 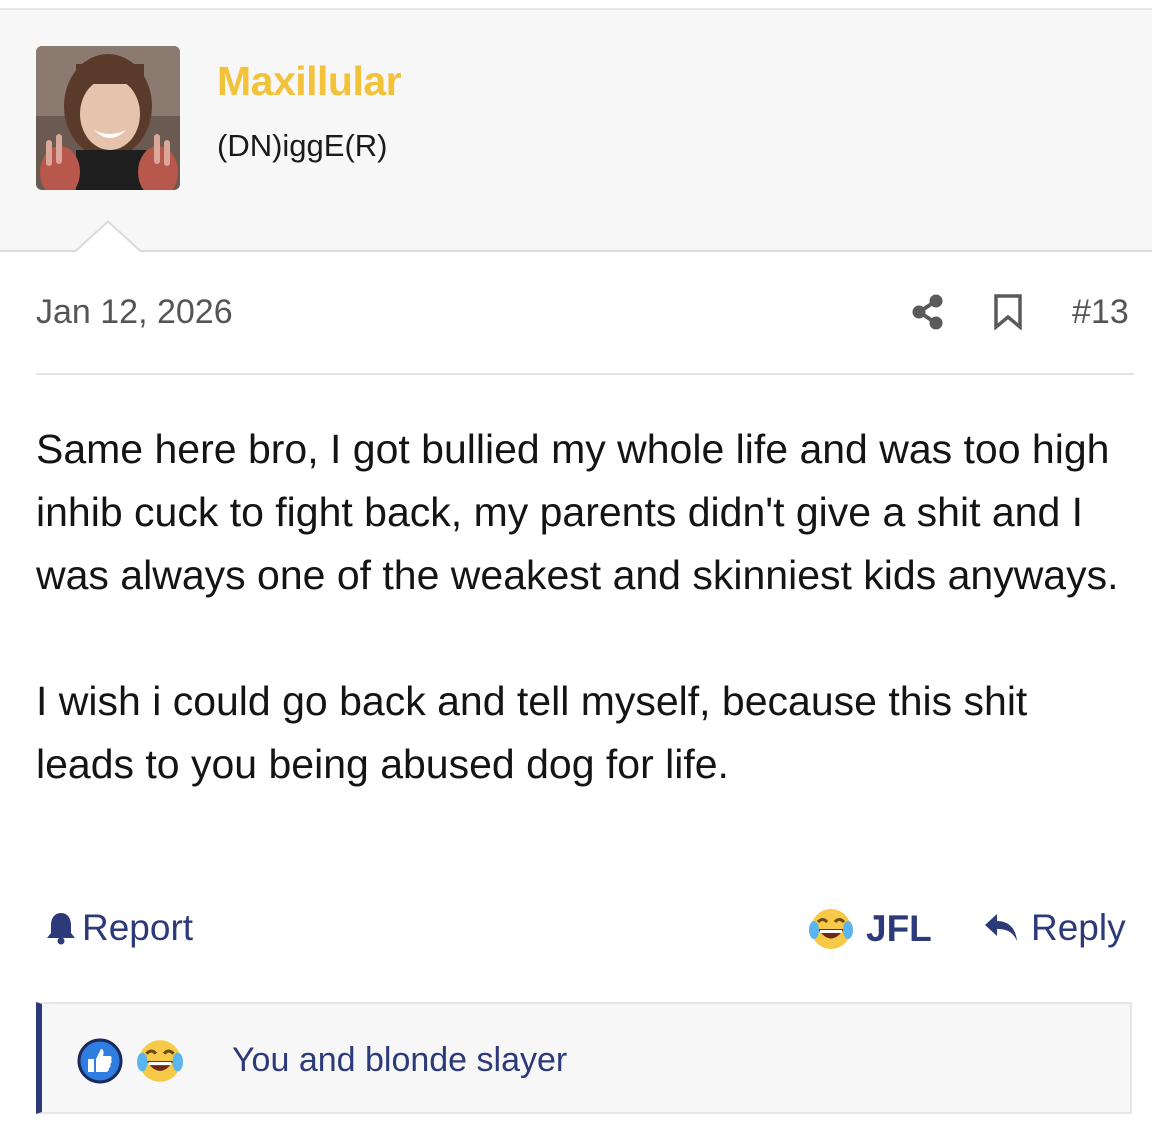 I want to click on share-icon, so click(x=928, y=312).